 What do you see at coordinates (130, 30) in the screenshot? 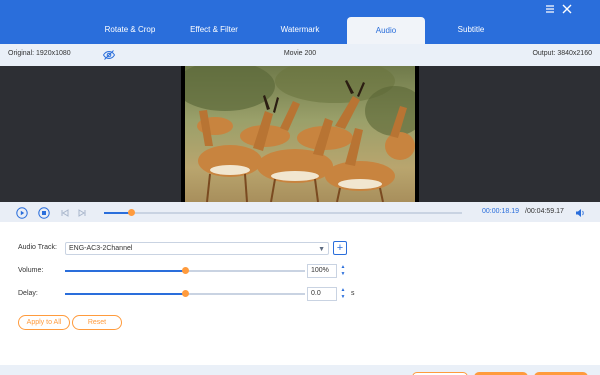
I see `tab-rotate-crop: Rotate & Crop` at bounding box center [130, 30].